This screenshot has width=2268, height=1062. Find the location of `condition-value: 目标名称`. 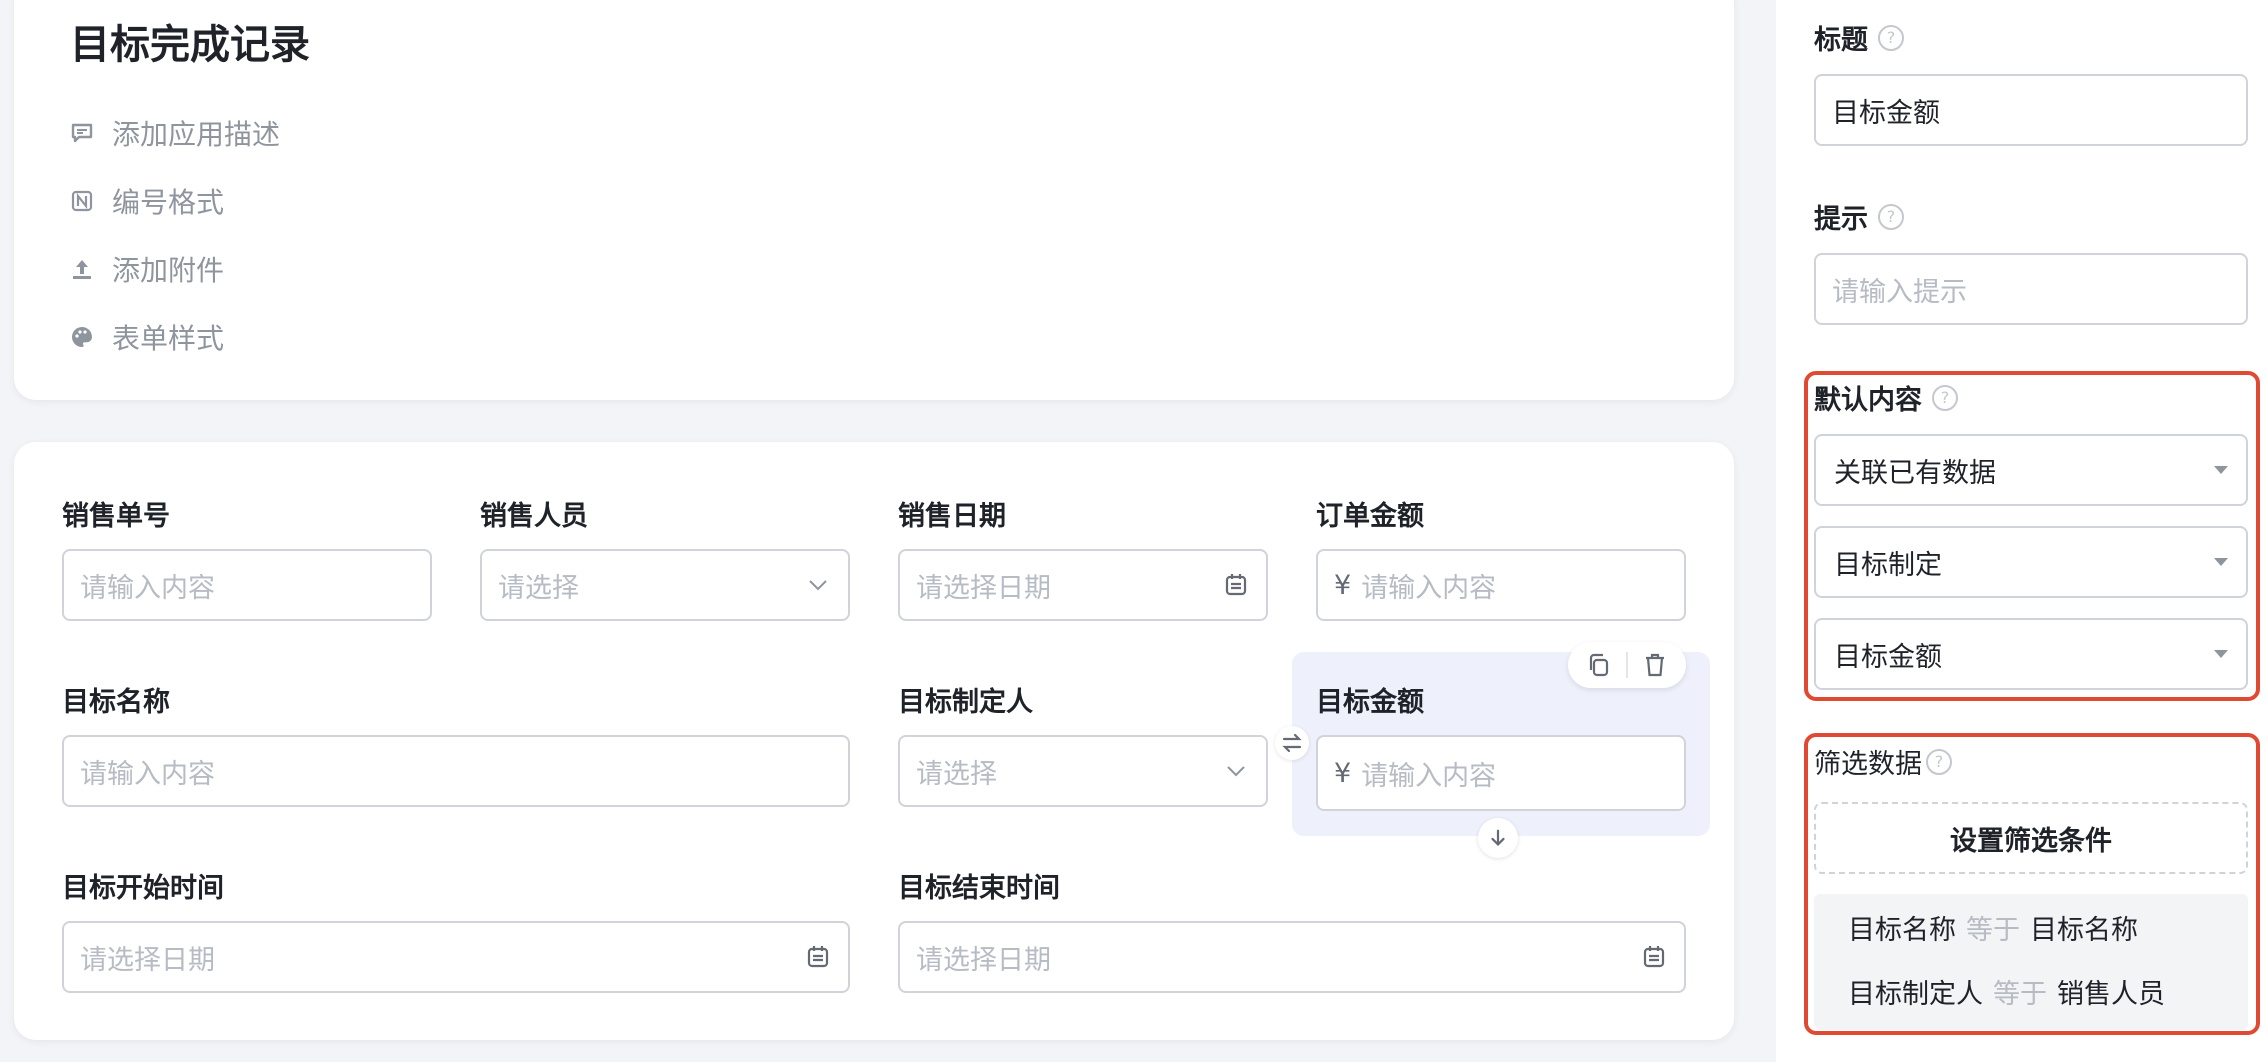

condition-value: 目标名称 is located at coordinates (2084, 930).